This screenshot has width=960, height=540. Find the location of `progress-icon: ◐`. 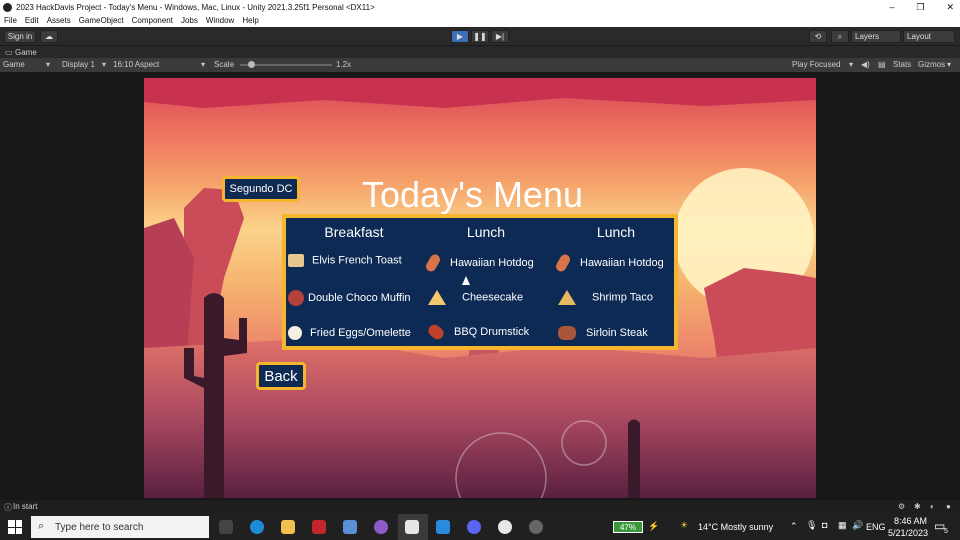

progress-icon: ◐ is located at coordinates (932, 506).